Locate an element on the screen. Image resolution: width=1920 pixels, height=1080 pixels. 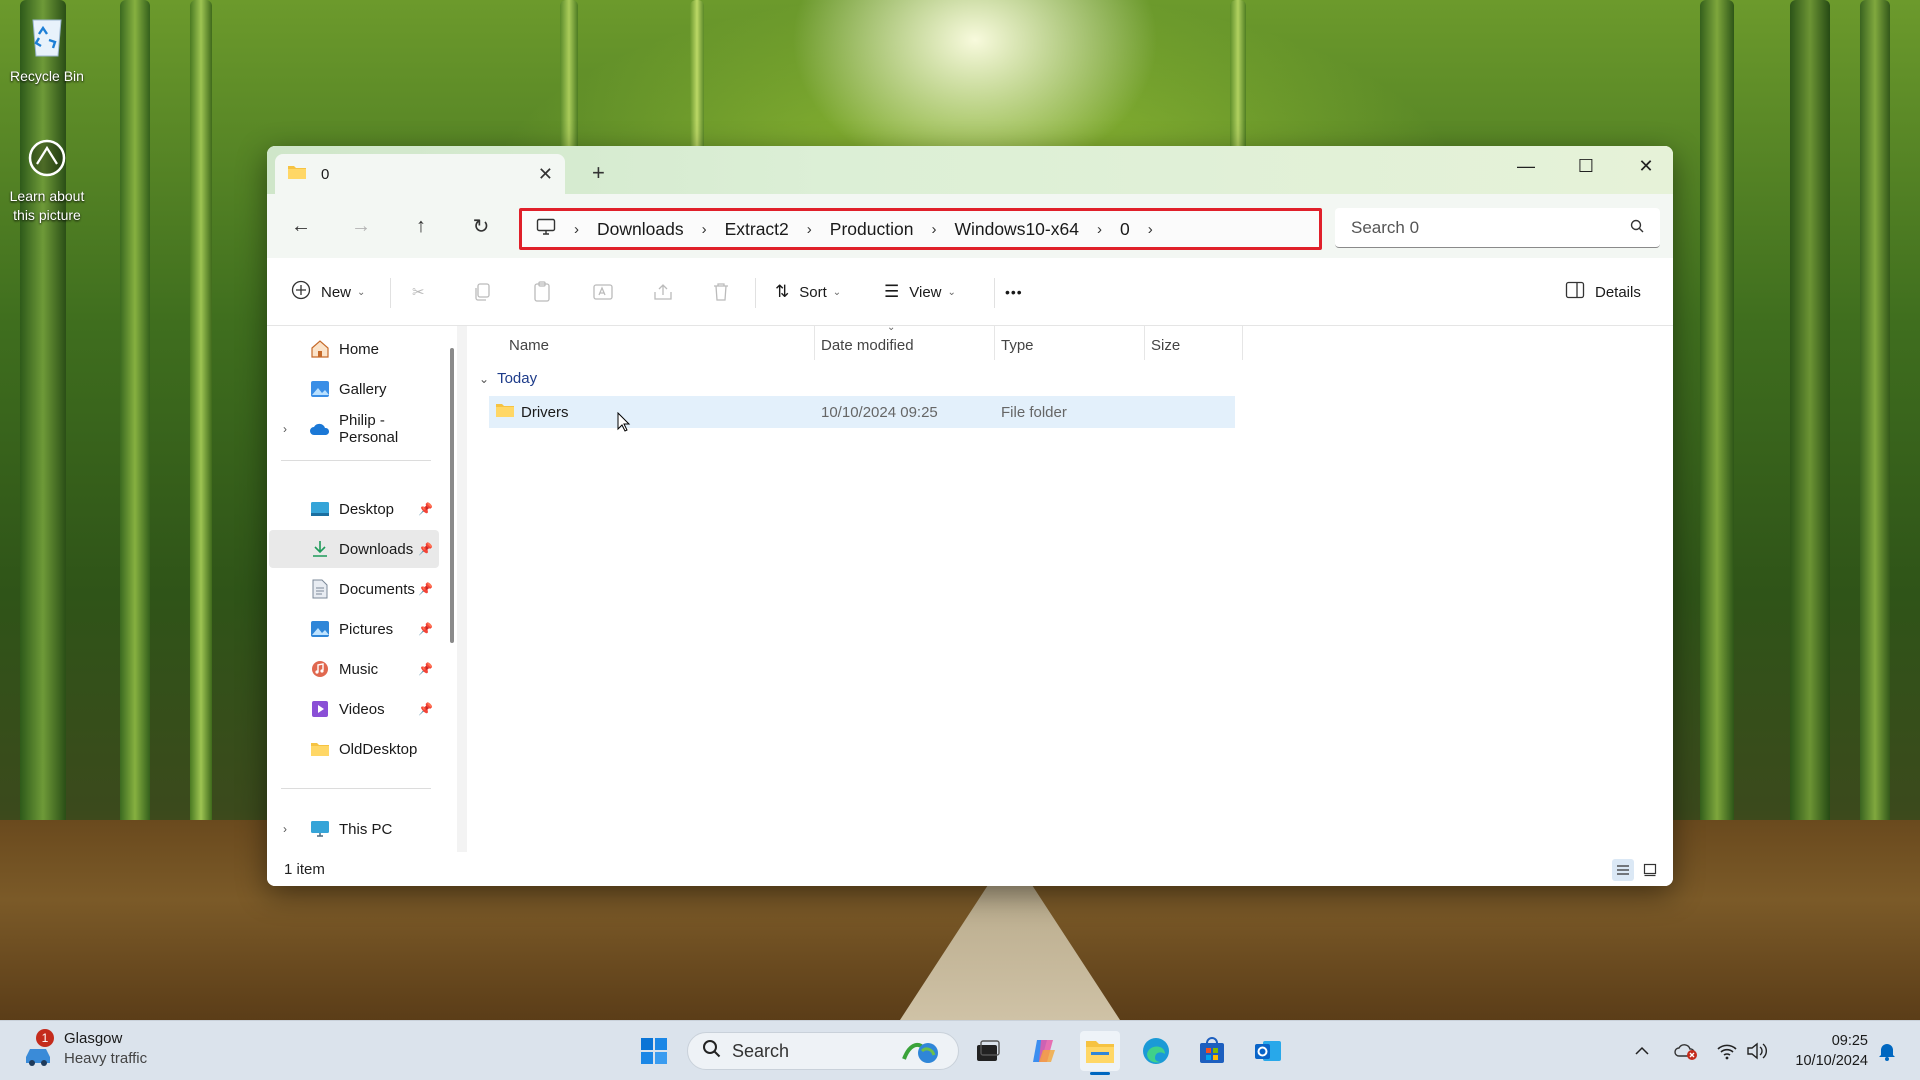
search-box: Search 0 is located at coordinates (1497, 228).